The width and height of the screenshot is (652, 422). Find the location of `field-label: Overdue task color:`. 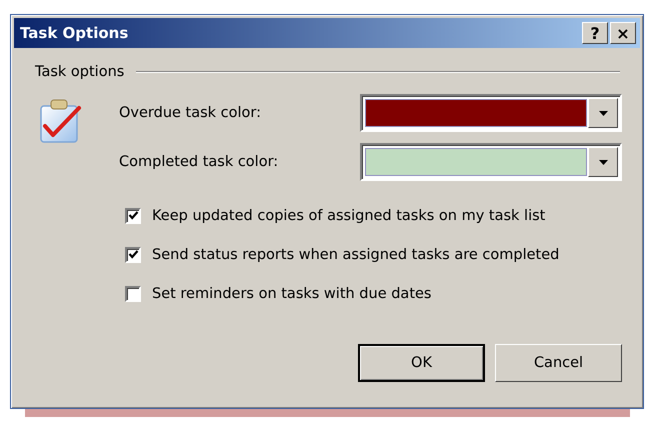

field-label: Overdue task color: is located at coordinates (190, 113).